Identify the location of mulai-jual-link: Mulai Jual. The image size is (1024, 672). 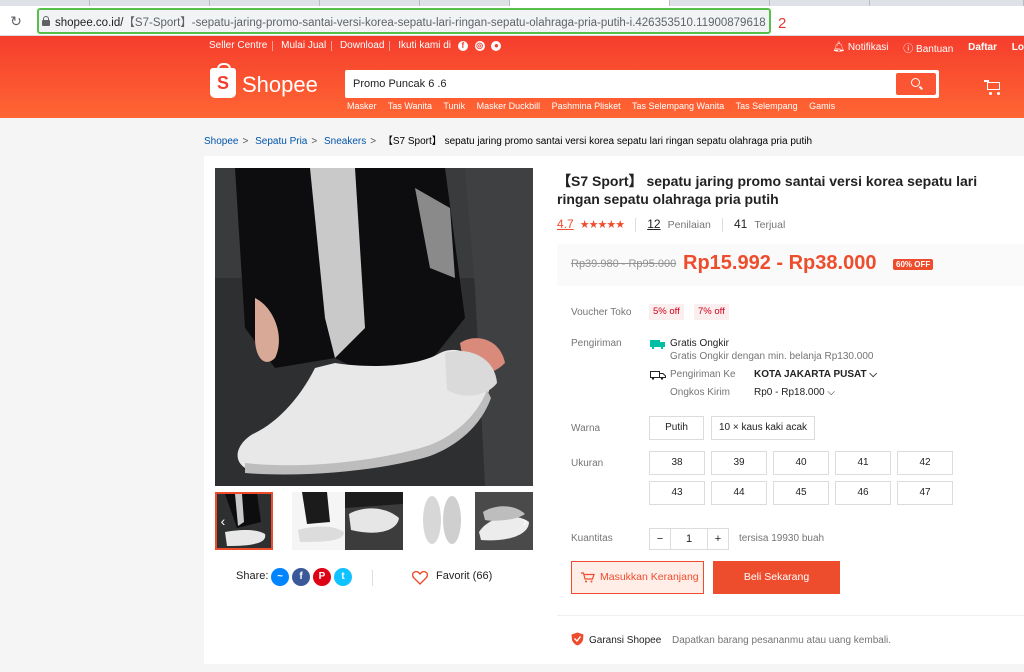
(303, 45).